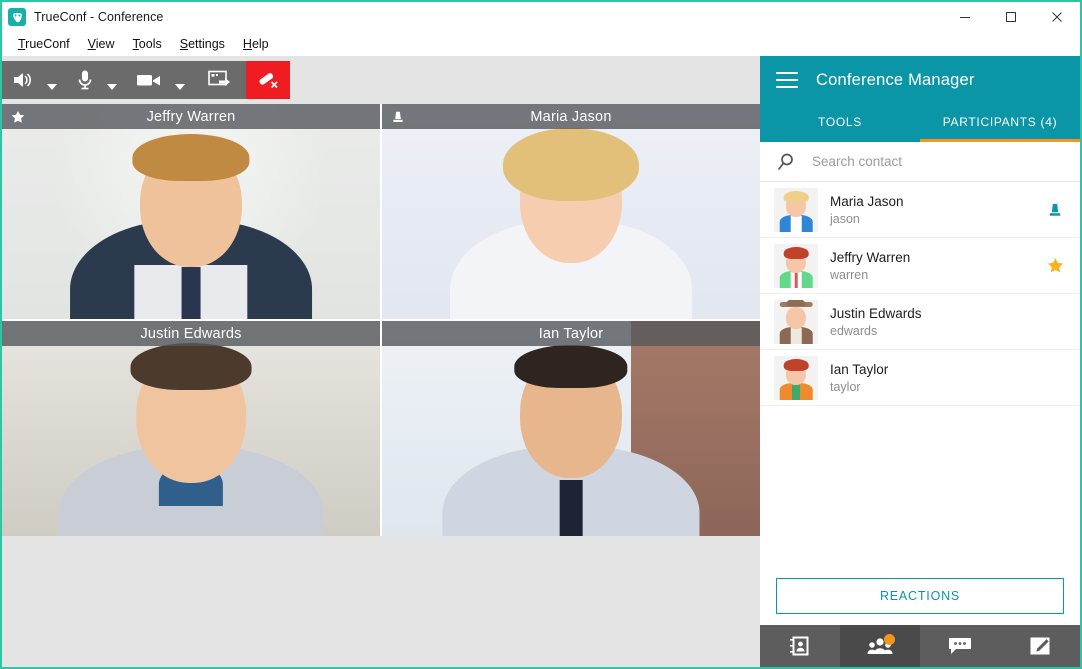 Image resolution: width=1082 pixels, height=669 pixels. I want to click on screen-share-button, so click(220, 80).